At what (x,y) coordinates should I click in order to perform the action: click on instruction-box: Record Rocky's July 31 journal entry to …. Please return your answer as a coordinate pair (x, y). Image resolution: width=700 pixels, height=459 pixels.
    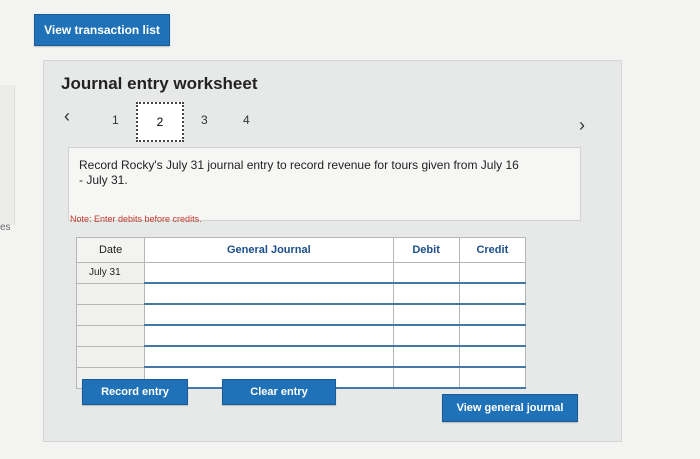
    Looking at the image, I should click on (324, 184).